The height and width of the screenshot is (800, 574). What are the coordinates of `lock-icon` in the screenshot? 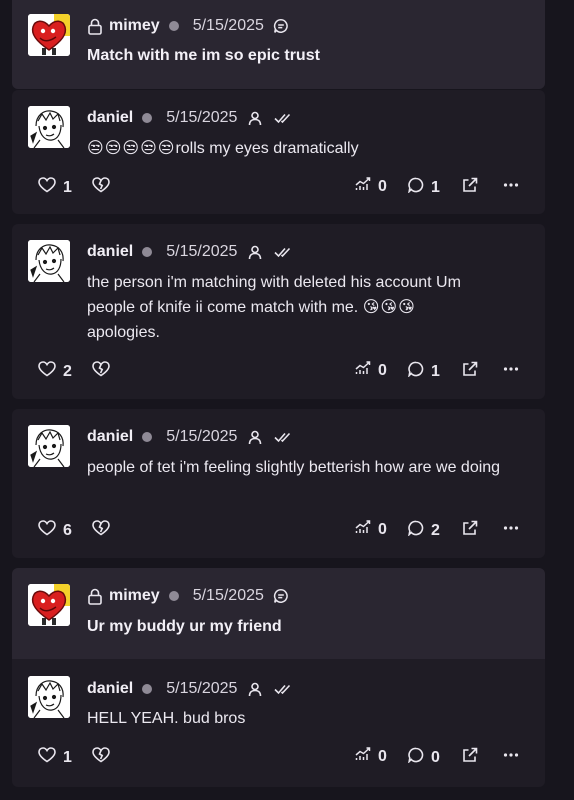 It's located at (95, 26).